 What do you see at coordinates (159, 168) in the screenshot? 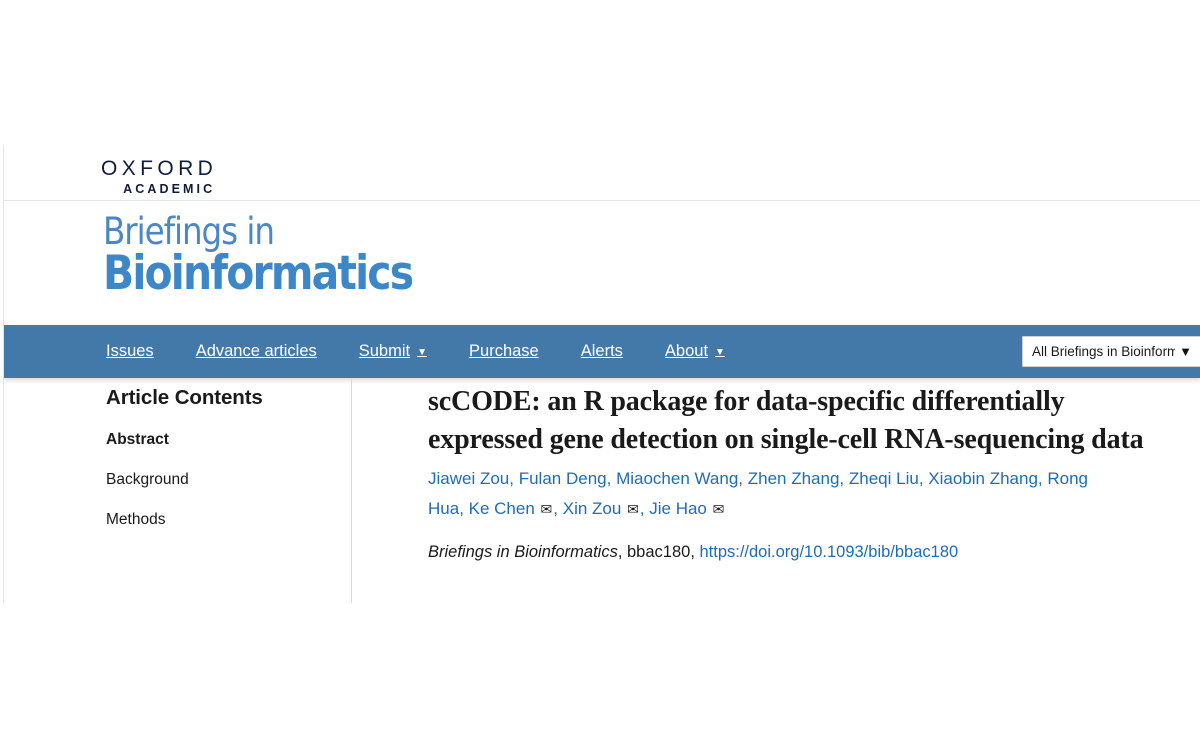
I see `oxford-logo-word: OXFORD` at bounding box center [159, 168].